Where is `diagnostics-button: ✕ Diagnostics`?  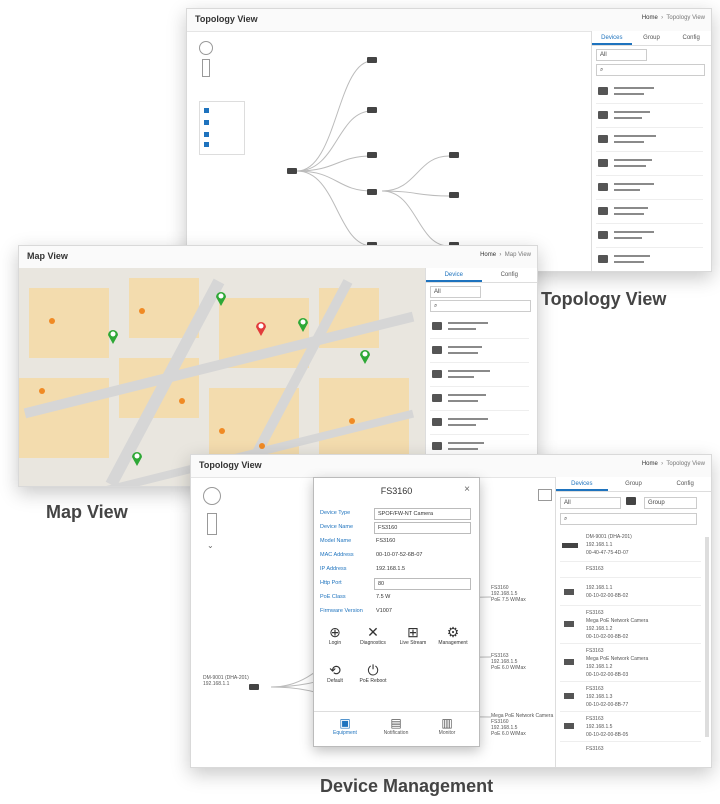
diagnostics-button: ✕ Diagnostics is located at coordinates (373, 635).